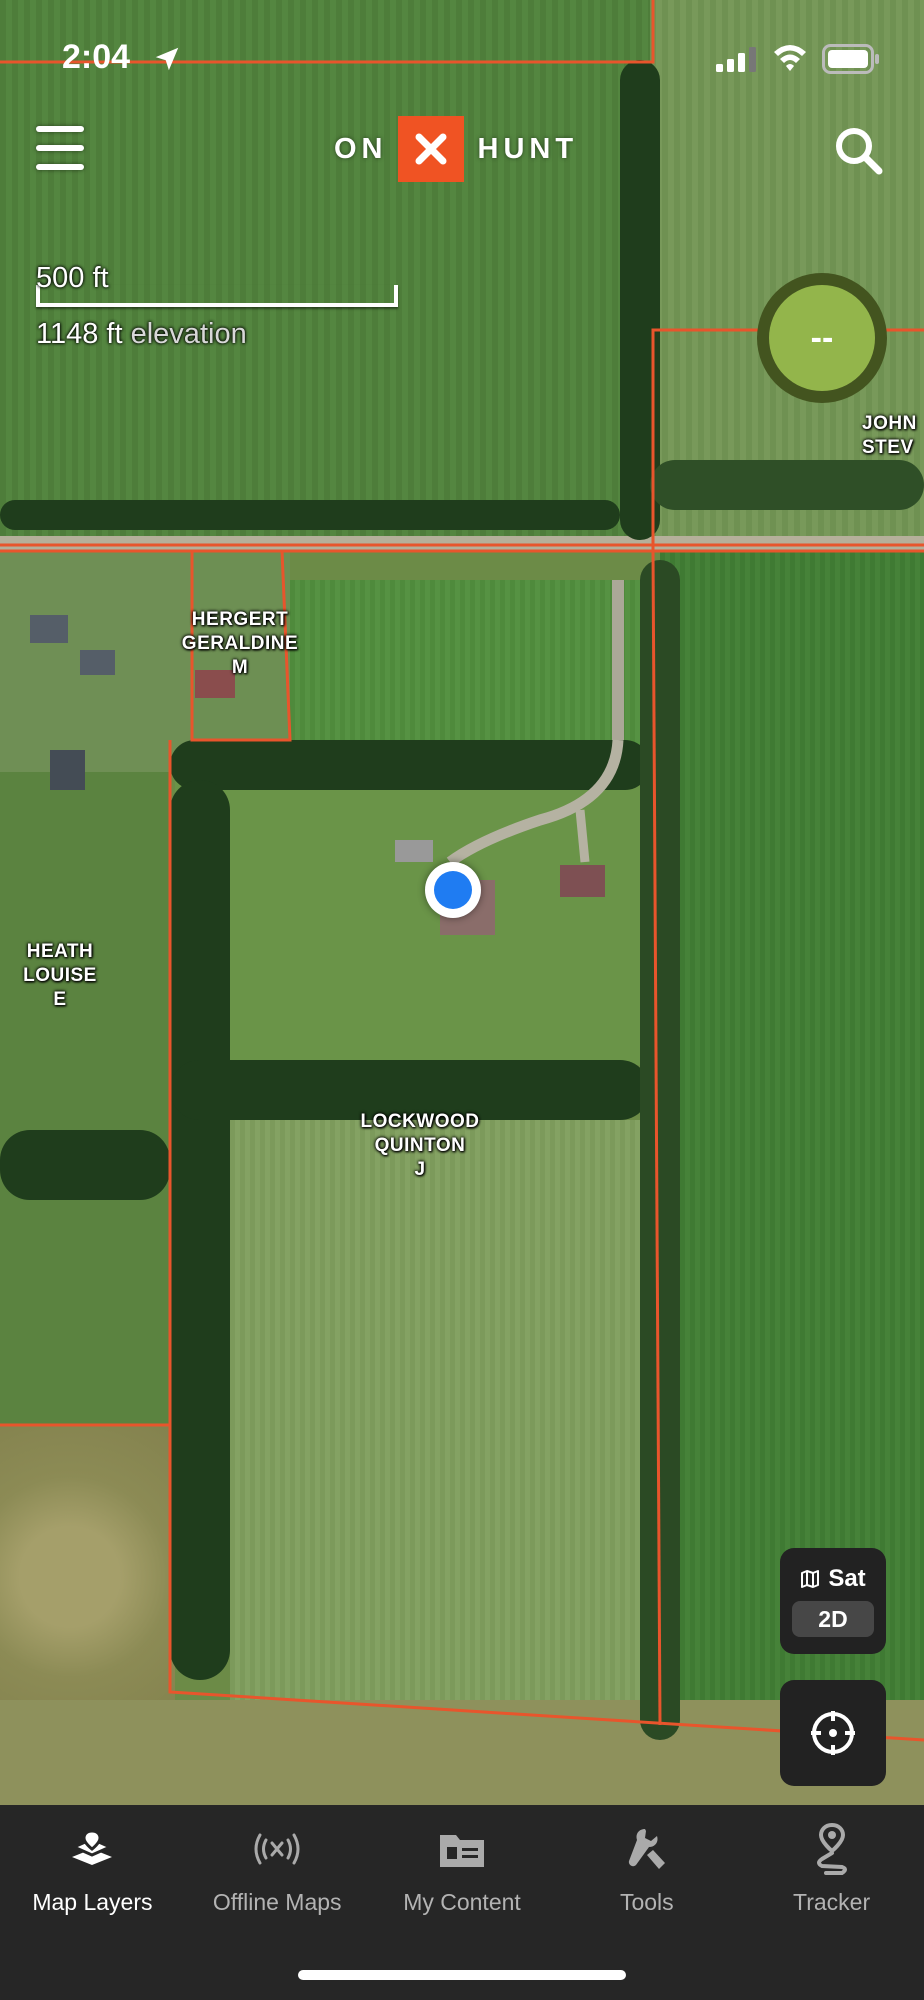 Image resolution: width=924 pixels, height=2000 pixels. I want to click on view-mode-toggle: 2D, so click(833, 1619).